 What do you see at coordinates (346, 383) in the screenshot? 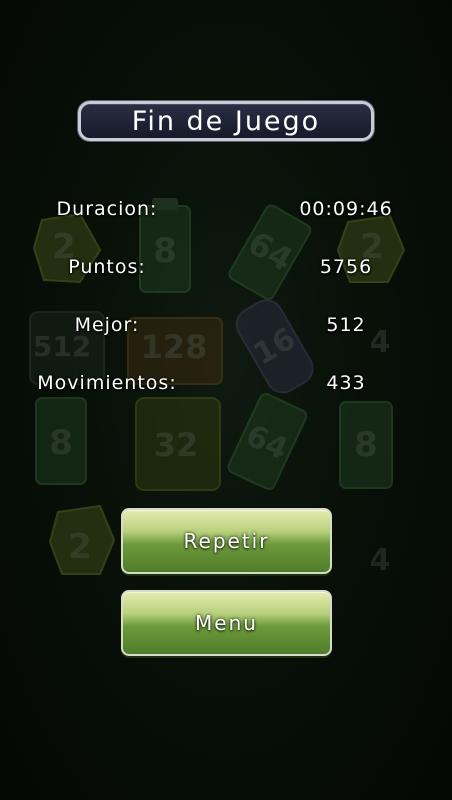
I see `stat-value-moves: 433` at bounding box center [346, 383].